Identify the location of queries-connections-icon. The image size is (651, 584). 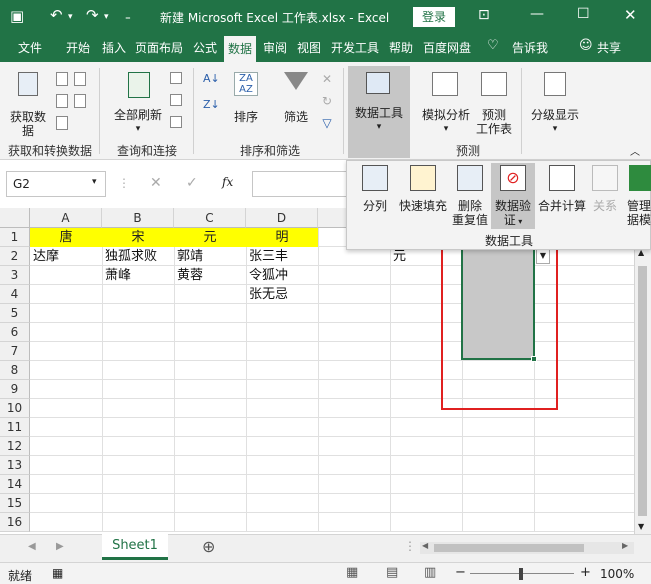
(176, 78).